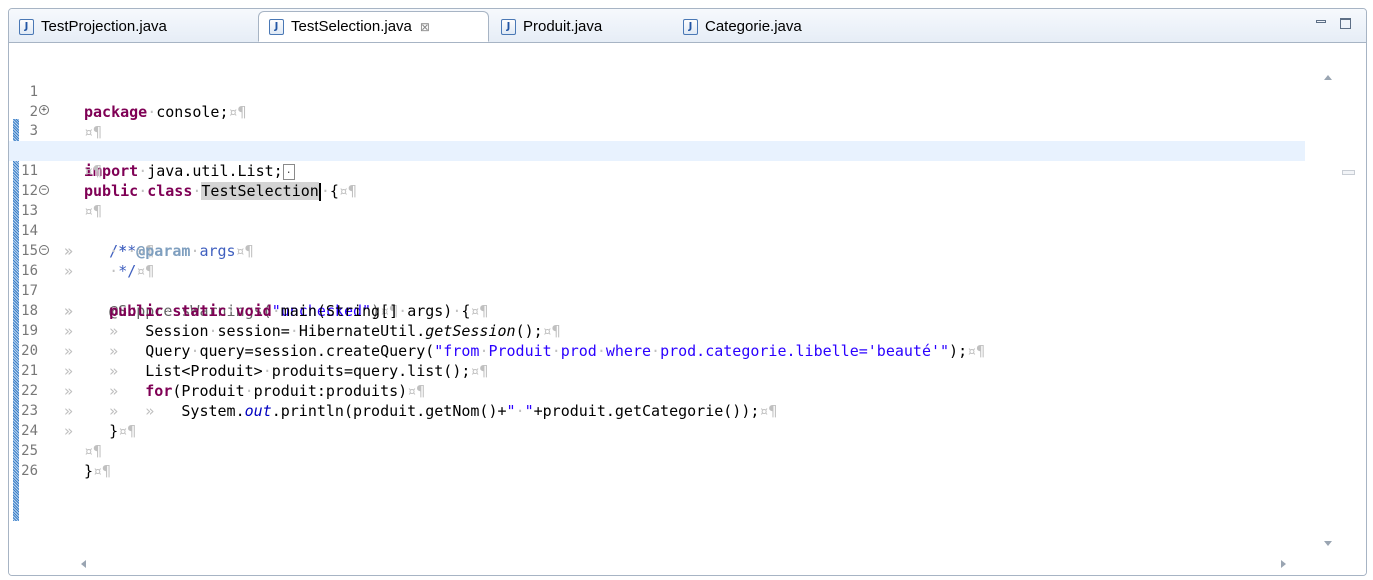 The height and width of the screenshot is (580, 1373). Describe the element at coordinates (1328, 77) in the screenshot. I see `scroll-up-arrow-icon` at that location.